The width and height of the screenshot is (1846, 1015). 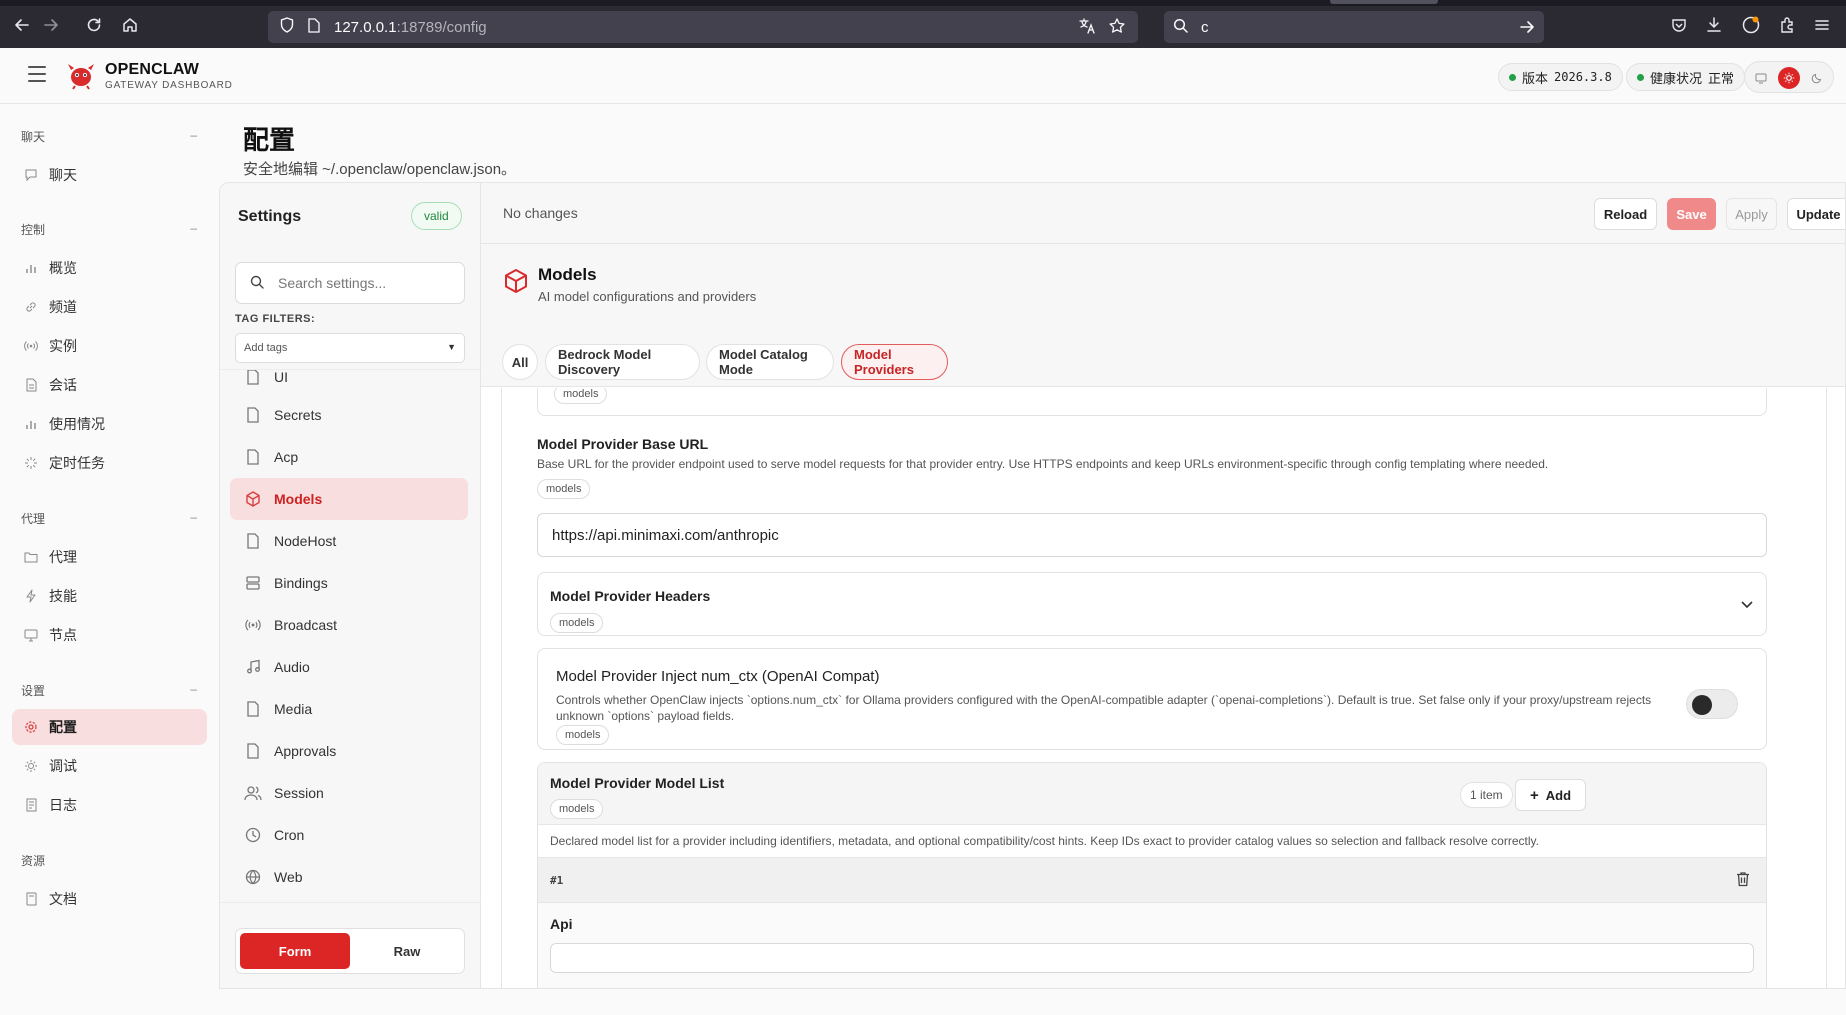 What do you see at coordinates (1534, 795) in the screenshot?
I see `plus-icon: +` at bounding box center [1534, 795].